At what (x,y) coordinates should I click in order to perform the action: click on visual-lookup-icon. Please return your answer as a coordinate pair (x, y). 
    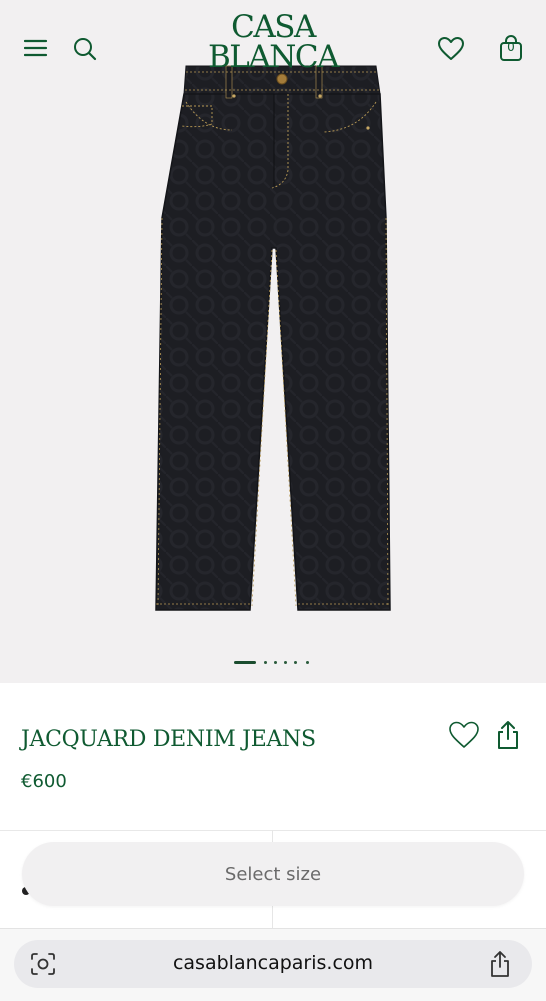
    Looking at the image, I should click on (43, 964).